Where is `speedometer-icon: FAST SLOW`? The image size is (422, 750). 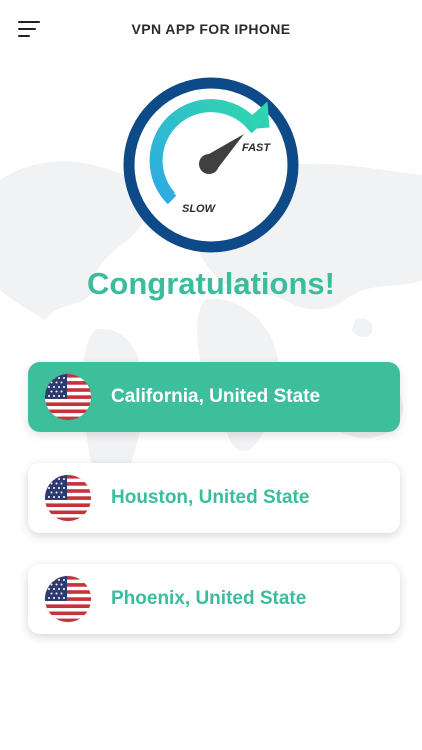 speedometer-icon: FAST SLOW is located at coordinates (211, 165).